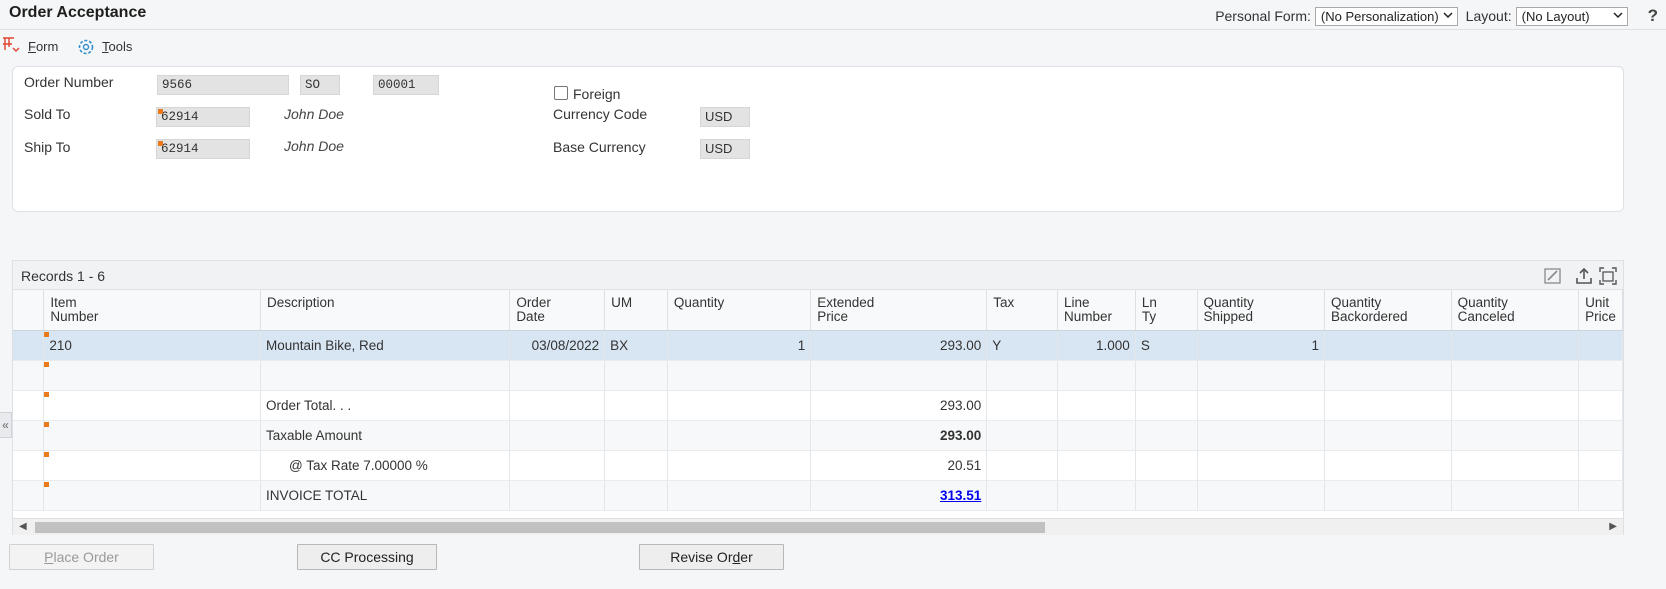  Describe the element at coordinates (1166, 310) in the screenshot. I see `column-header-line-type: Ln Ty` at that location.